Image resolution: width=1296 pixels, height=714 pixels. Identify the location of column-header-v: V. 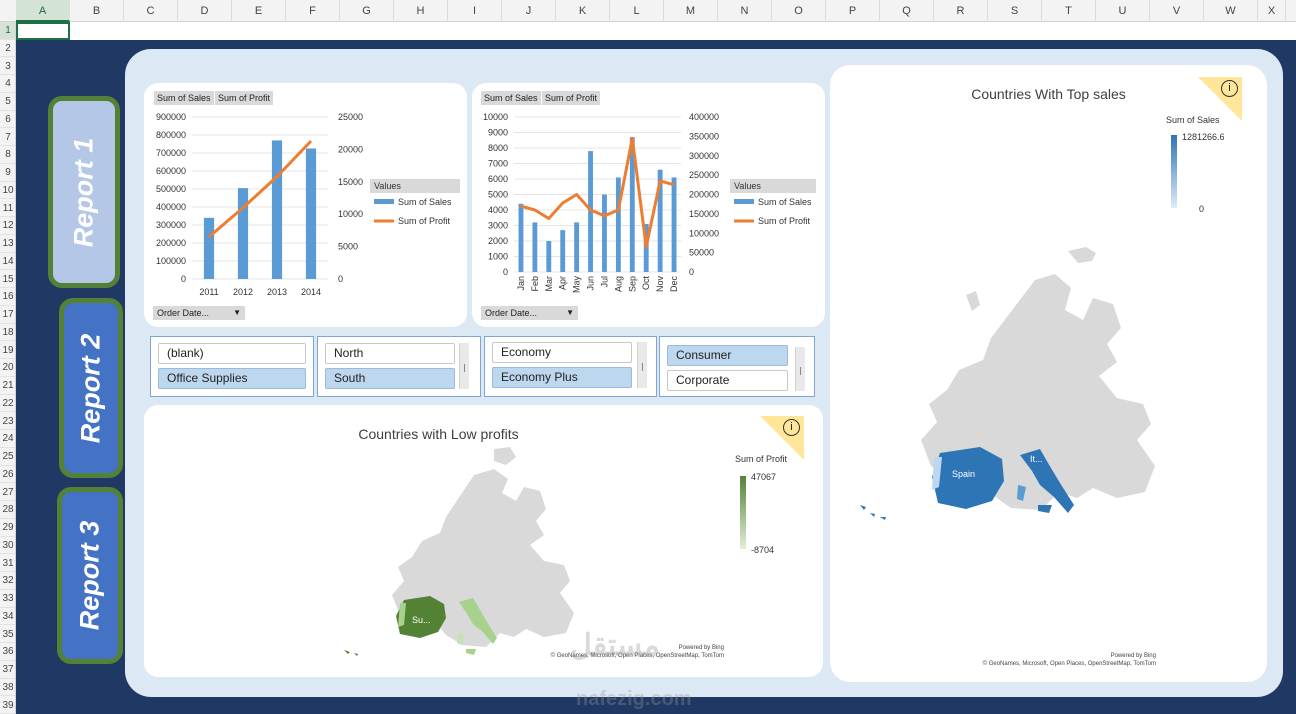
(1177, 11).